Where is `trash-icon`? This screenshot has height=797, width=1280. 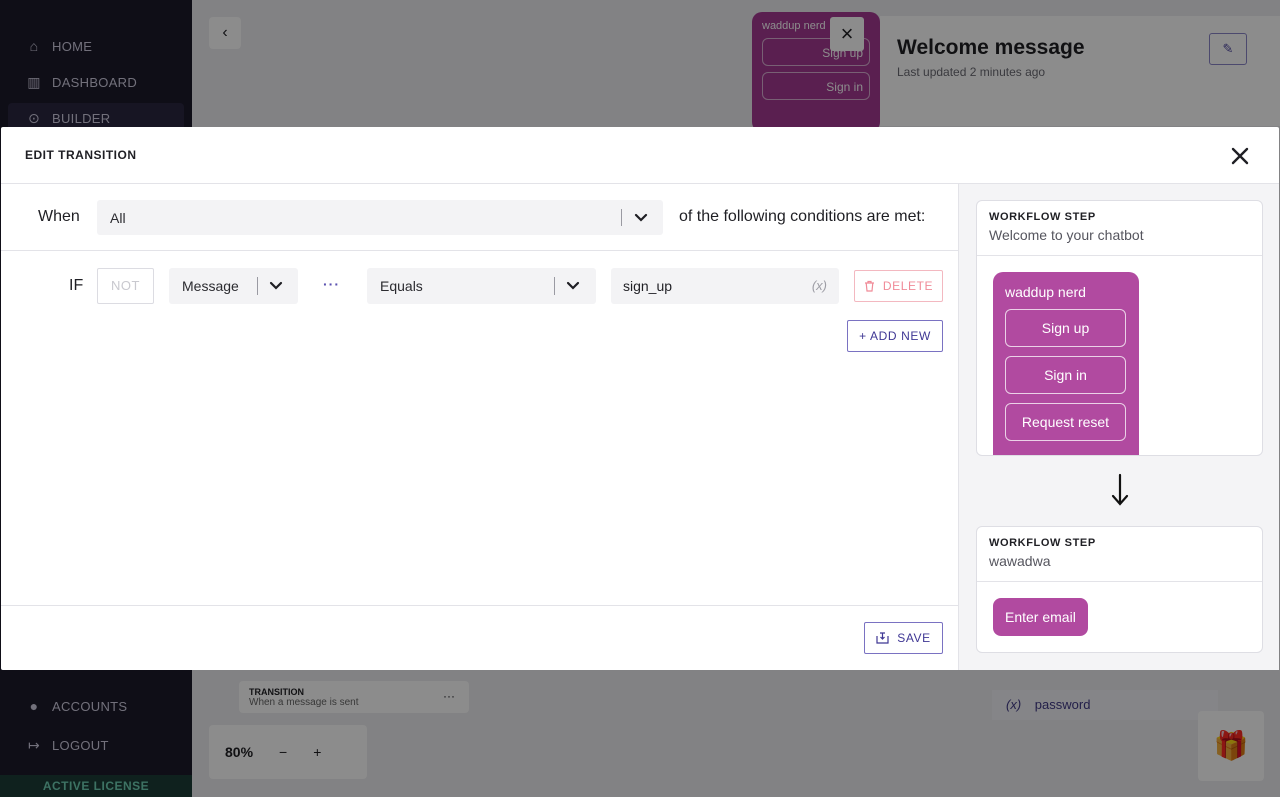 trash-icon is located at coordinates (869, 286).